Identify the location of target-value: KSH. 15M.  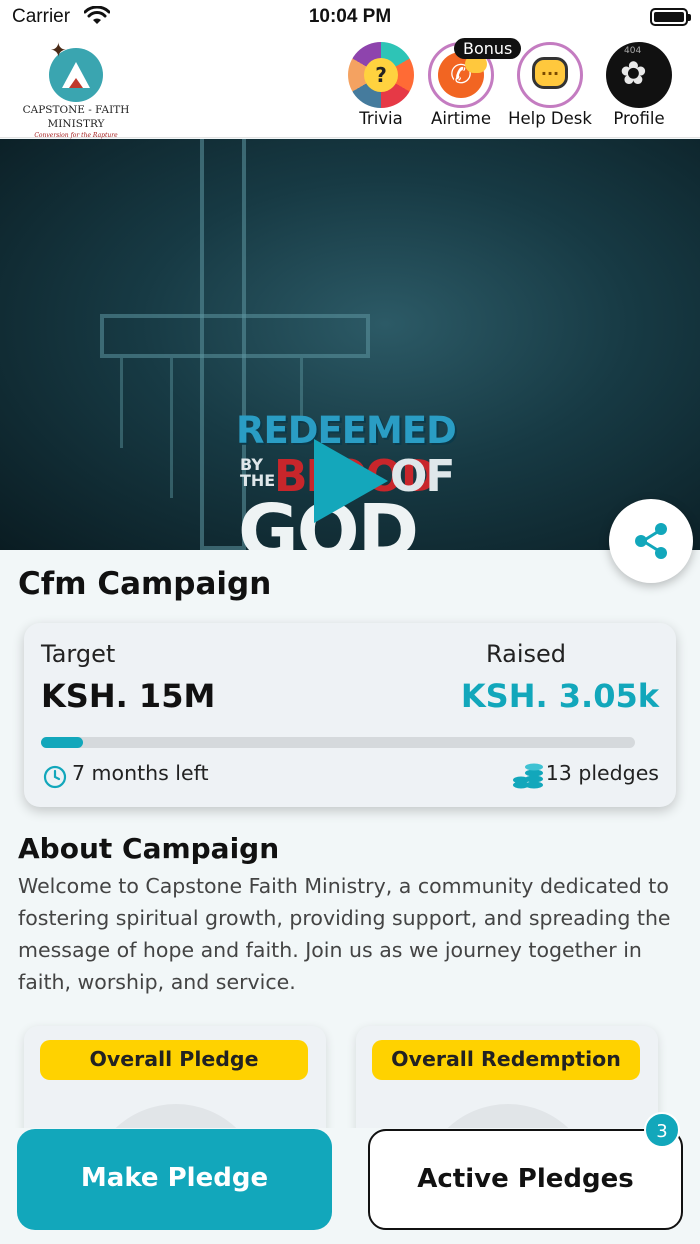
(128, 696).